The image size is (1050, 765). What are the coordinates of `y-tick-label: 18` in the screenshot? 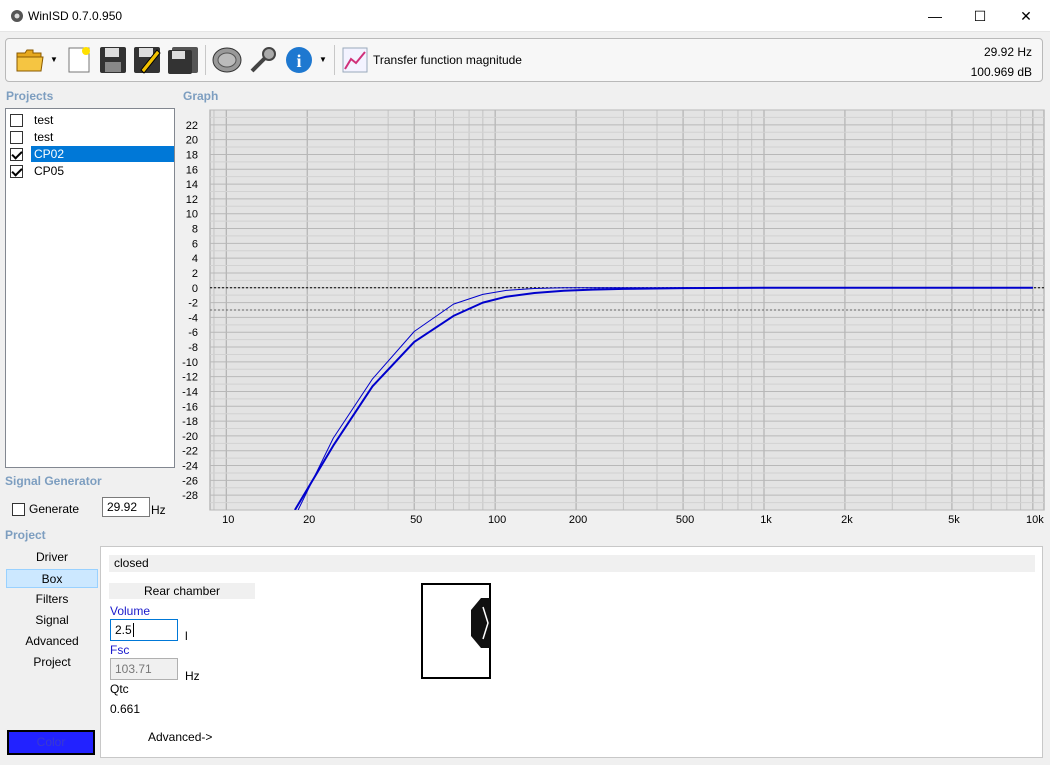 It's located at (192, 155).